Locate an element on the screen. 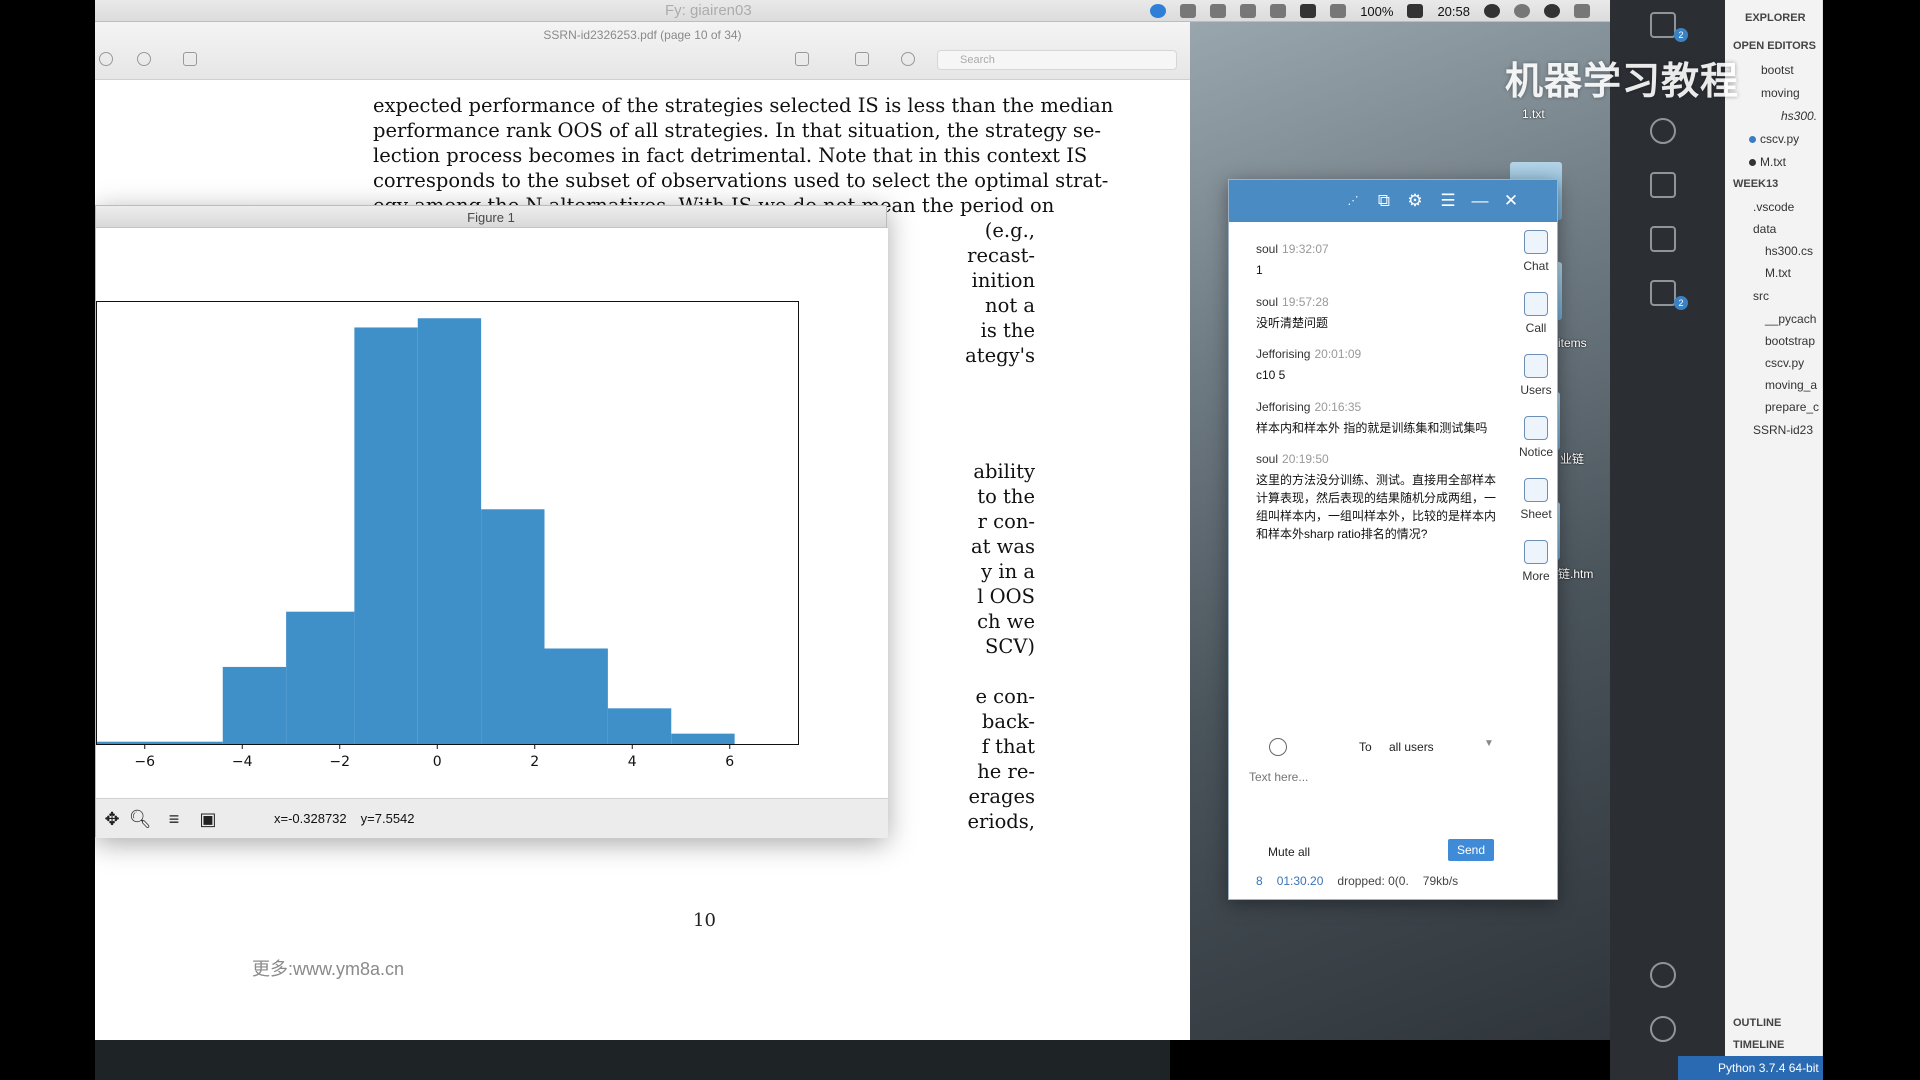  recipient-select: all users is located at coordinates (1411, 747).